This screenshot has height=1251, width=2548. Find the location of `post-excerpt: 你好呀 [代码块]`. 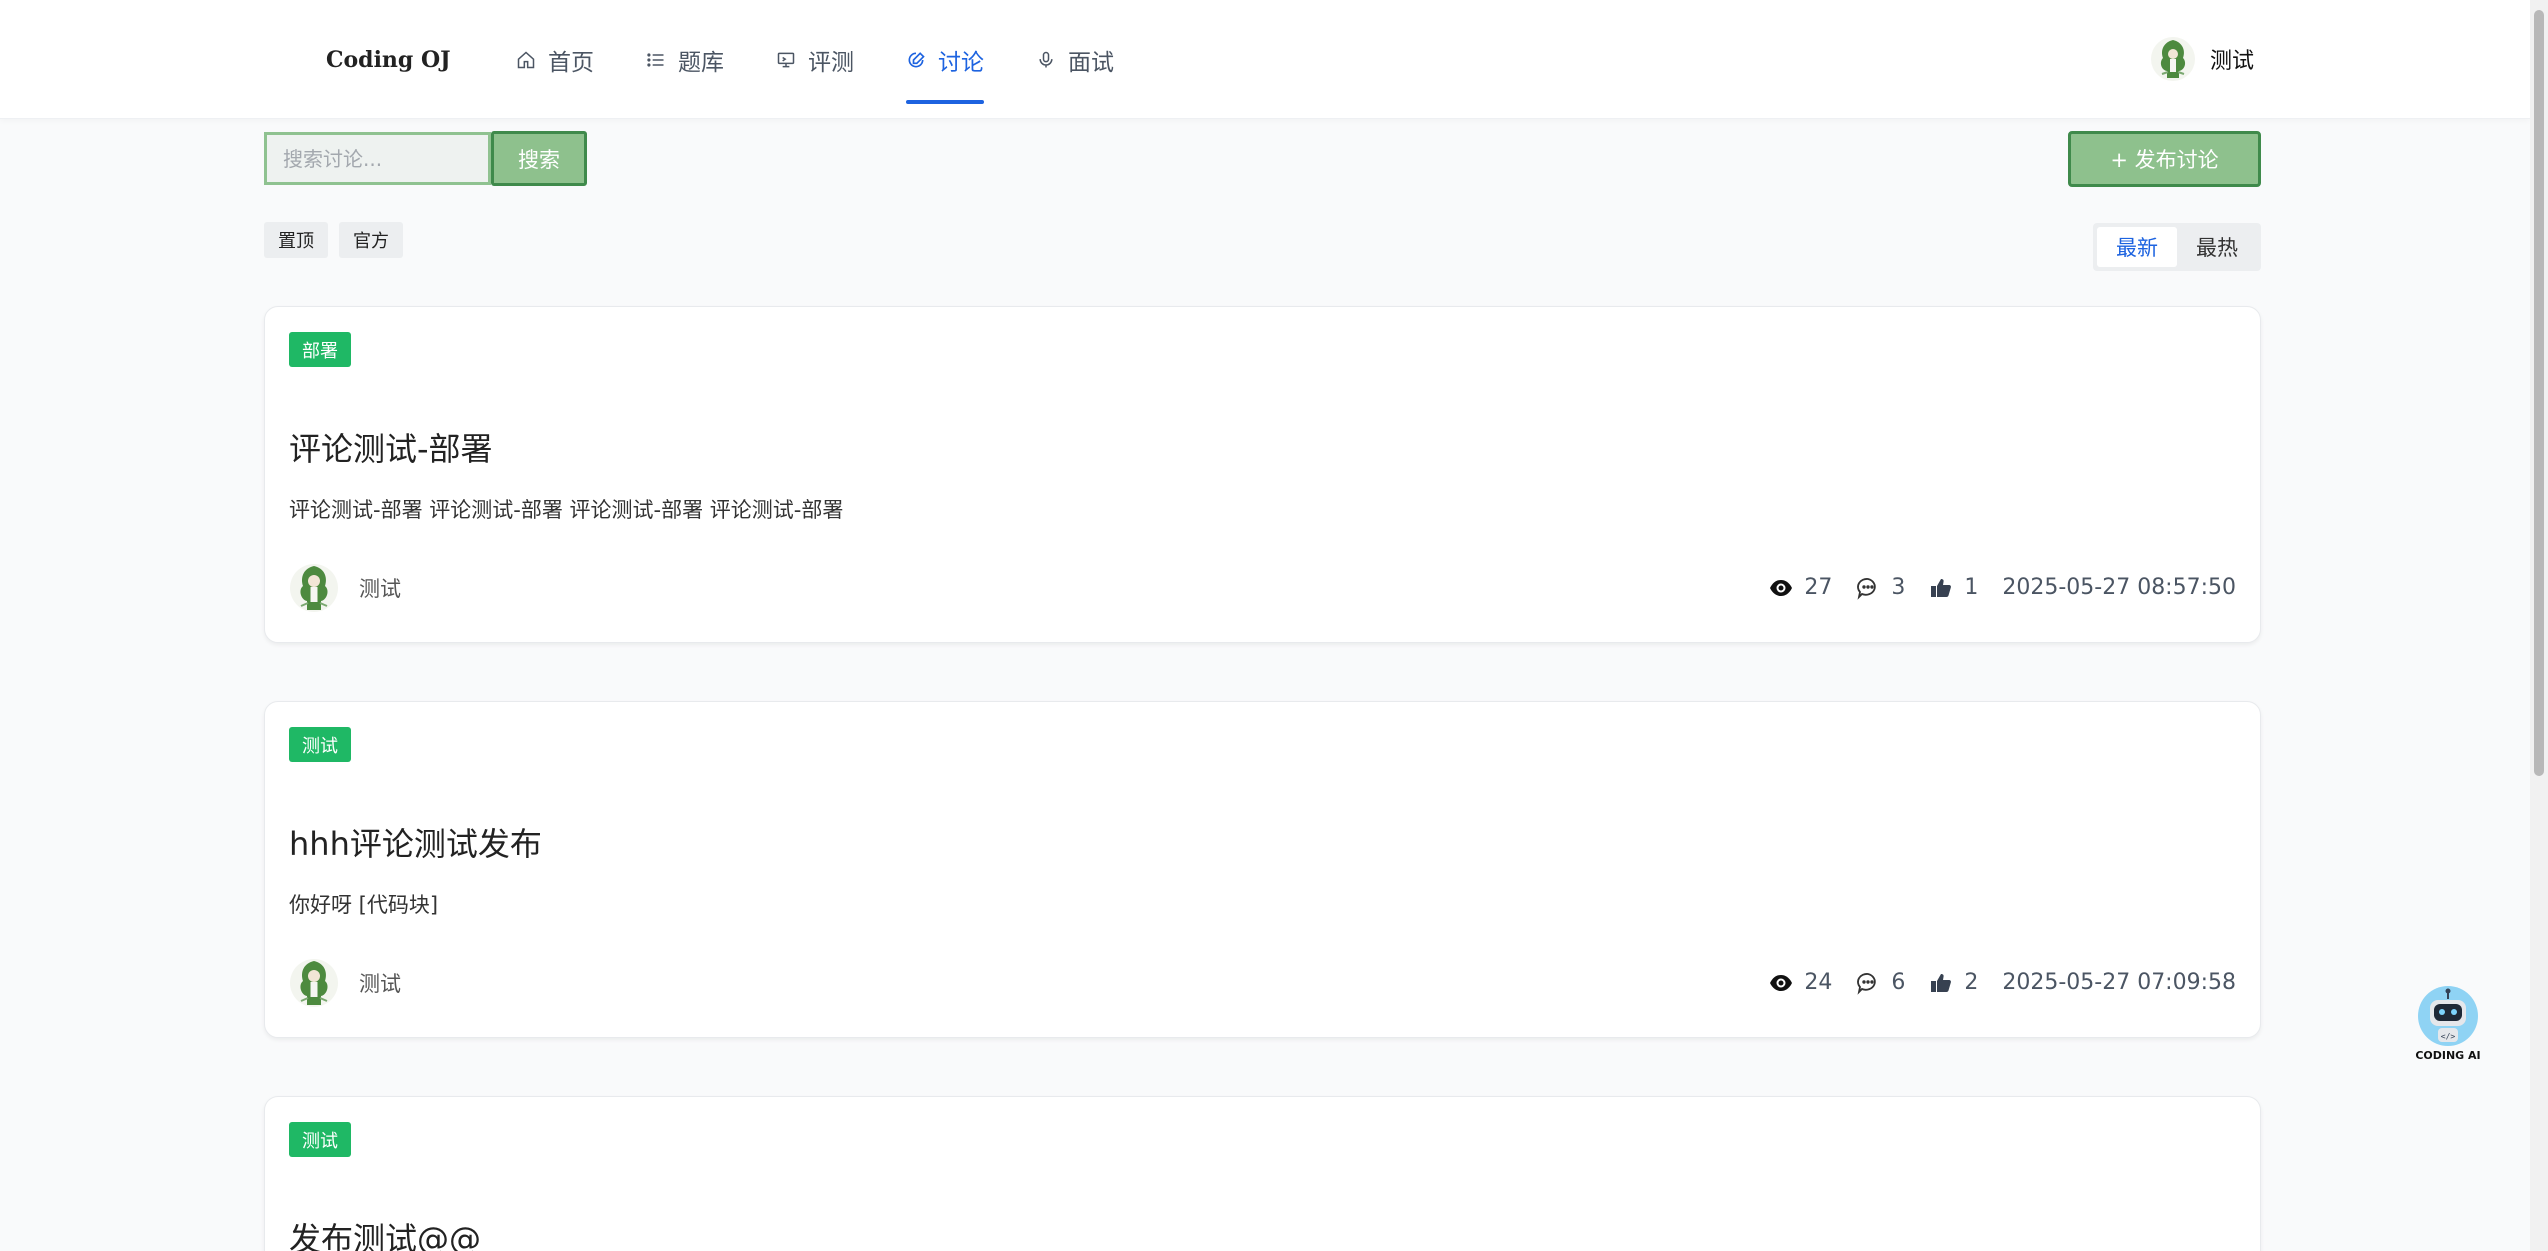

post-excerpt: 你好呀 [代码块] is located at coordinates (364, 905).